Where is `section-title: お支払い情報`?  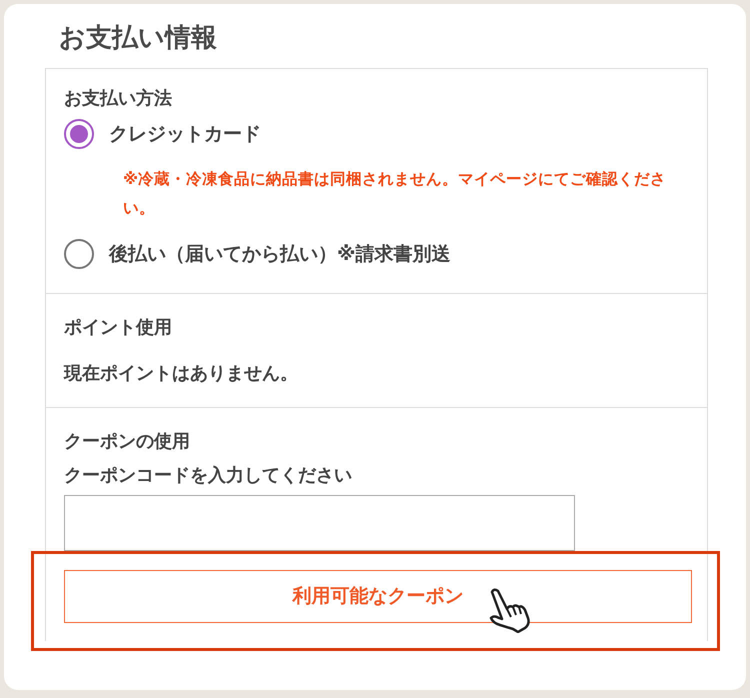 section-title: お支払い情報 is located at coordinates (138, 38).